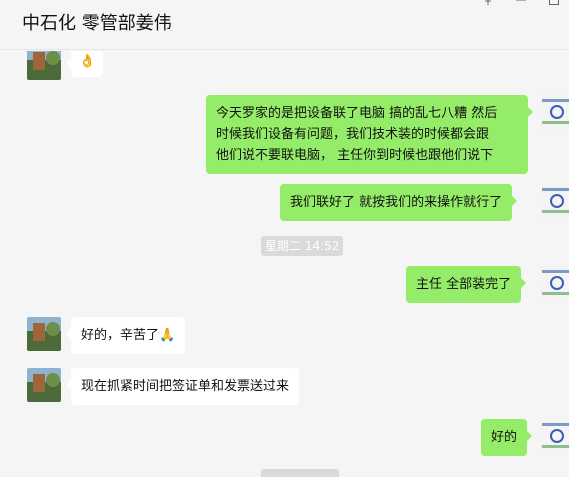 This screenshot has width=569, height=477. I want to click on chat-title: 中石化 零管部姜伟, so click(97, 23).